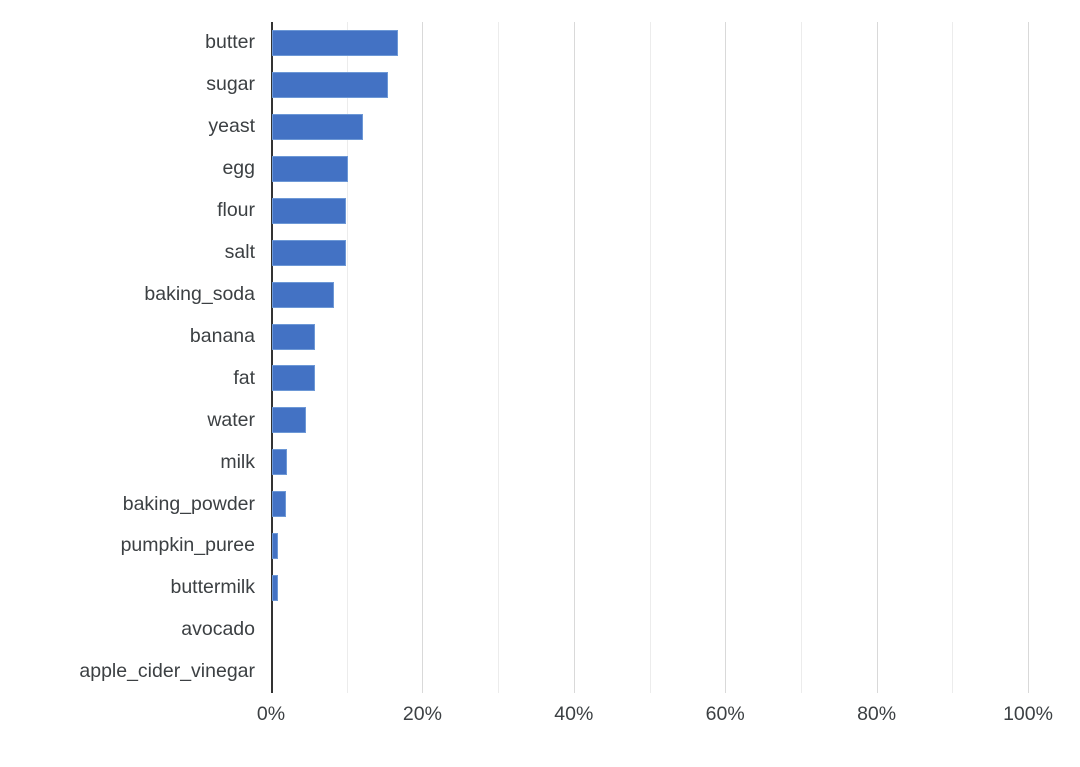 Image resolution: width=1080 pixels, height=767 pixels. I want to click on category-label: egg, so click(238, 168).